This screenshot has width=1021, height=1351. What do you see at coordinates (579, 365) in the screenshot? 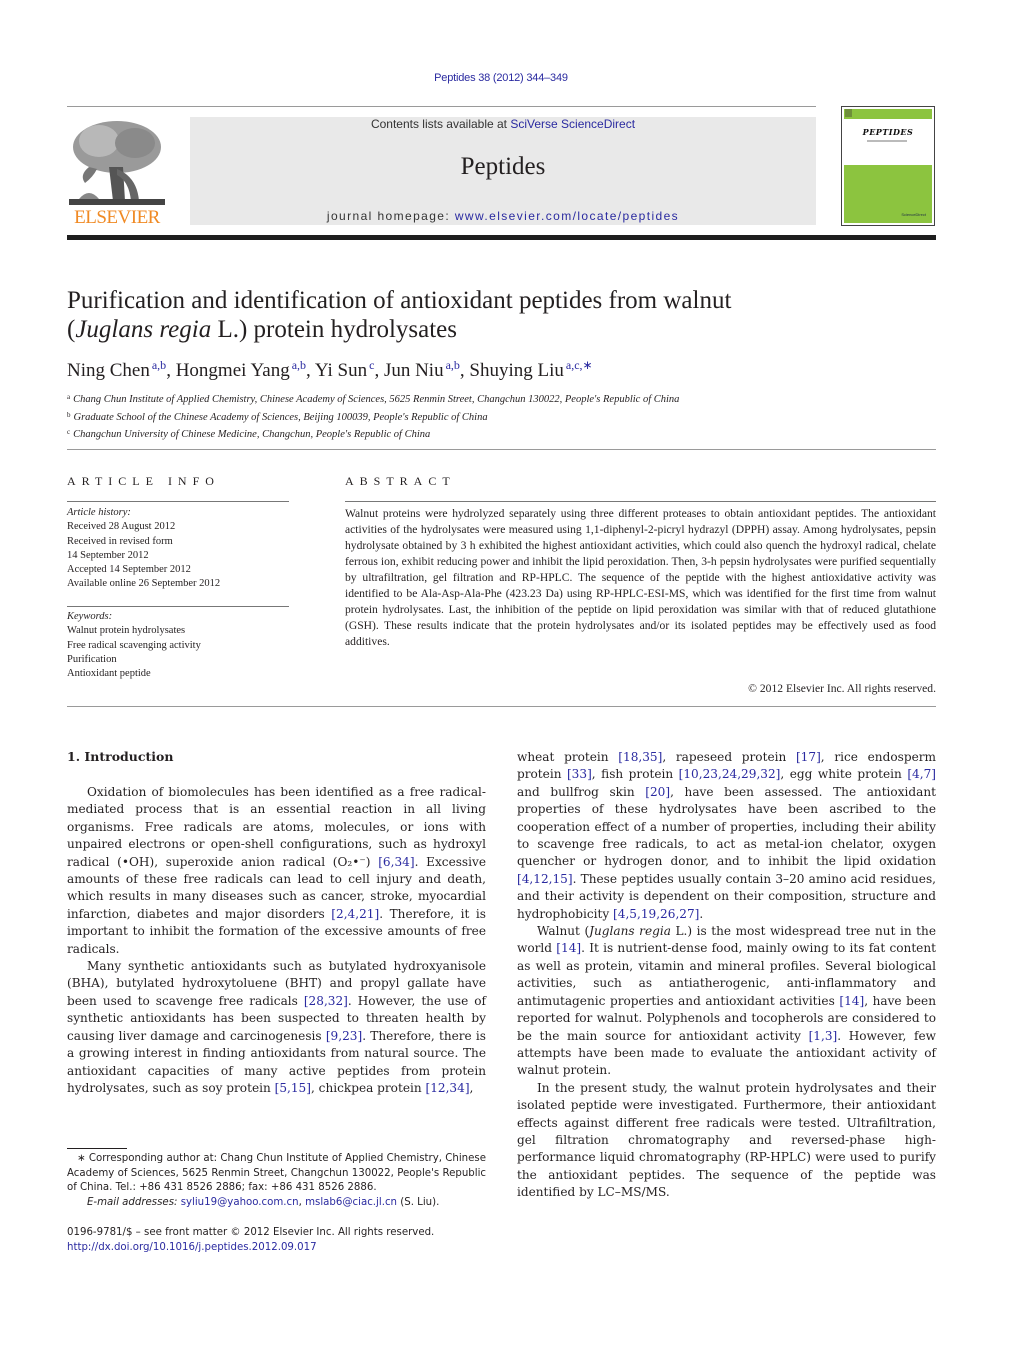
I see `affiliation-marker: a,c,∗` at bounding box center [579, 365].